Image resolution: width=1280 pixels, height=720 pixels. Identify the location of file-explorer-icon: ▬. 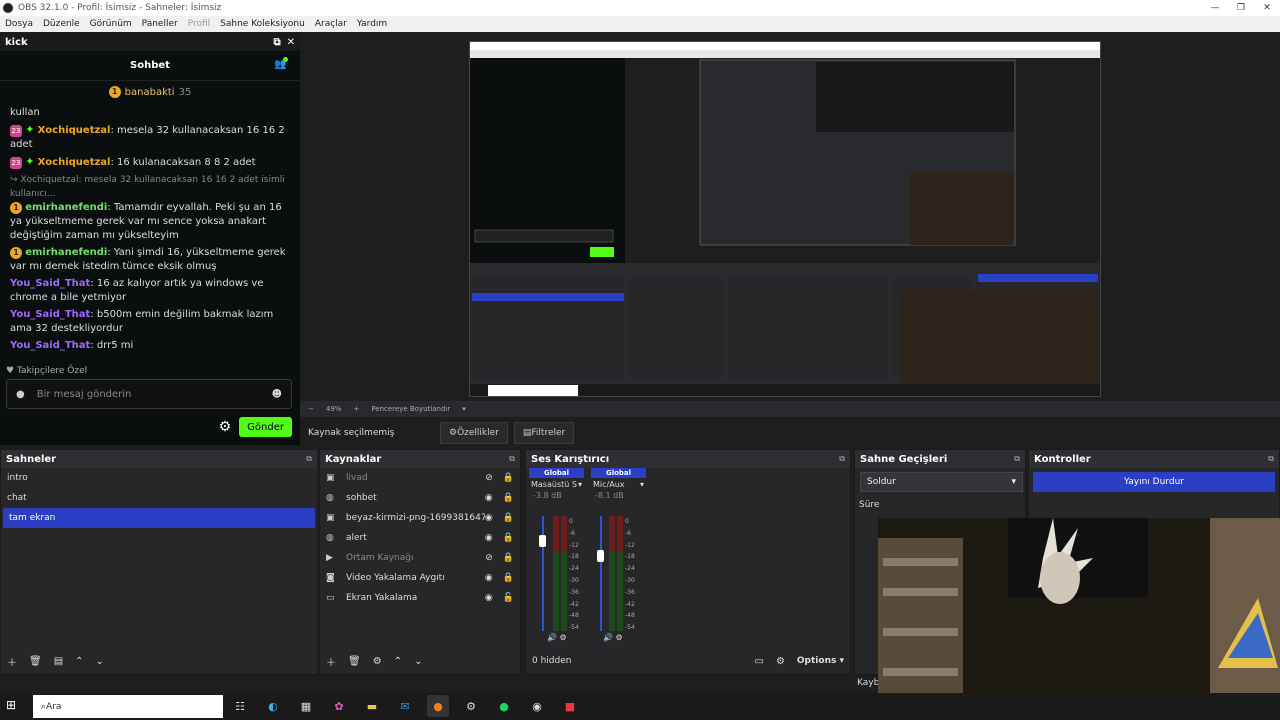
(372, 706).